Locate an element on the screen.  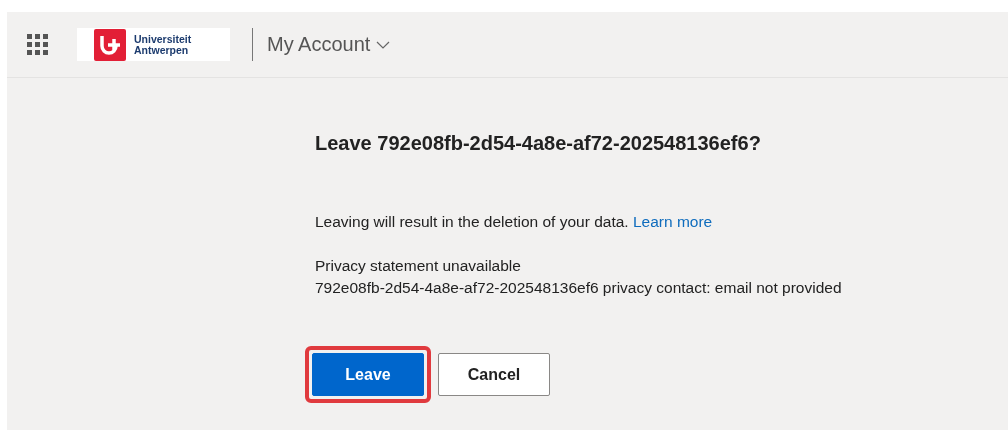
message-text: Leaving will result in the deletion of your data. Learn more is located at coordinates (514, 222).